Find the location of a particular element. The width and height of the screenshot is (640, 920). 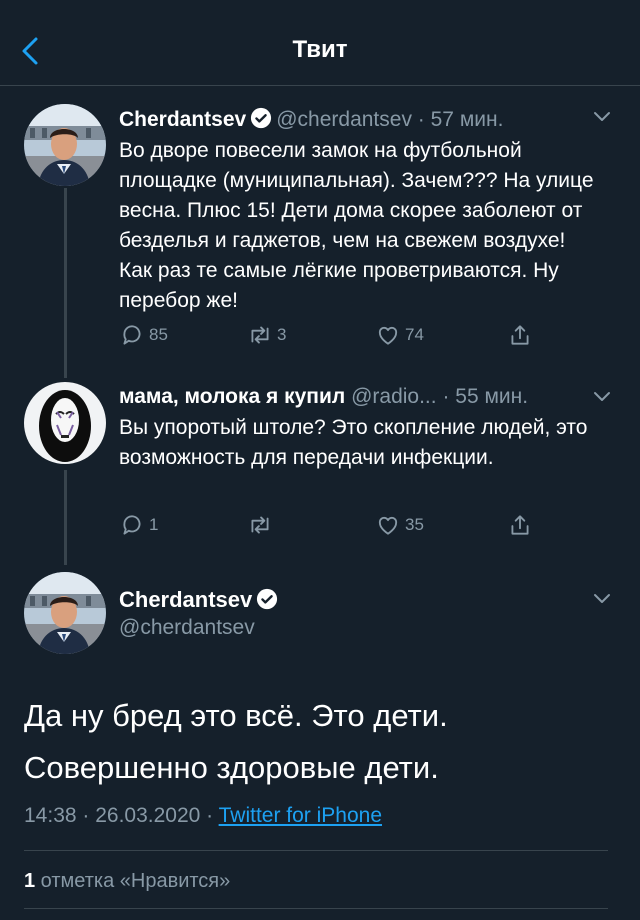

likes-count: 1 is located at coordinates (30, 881).